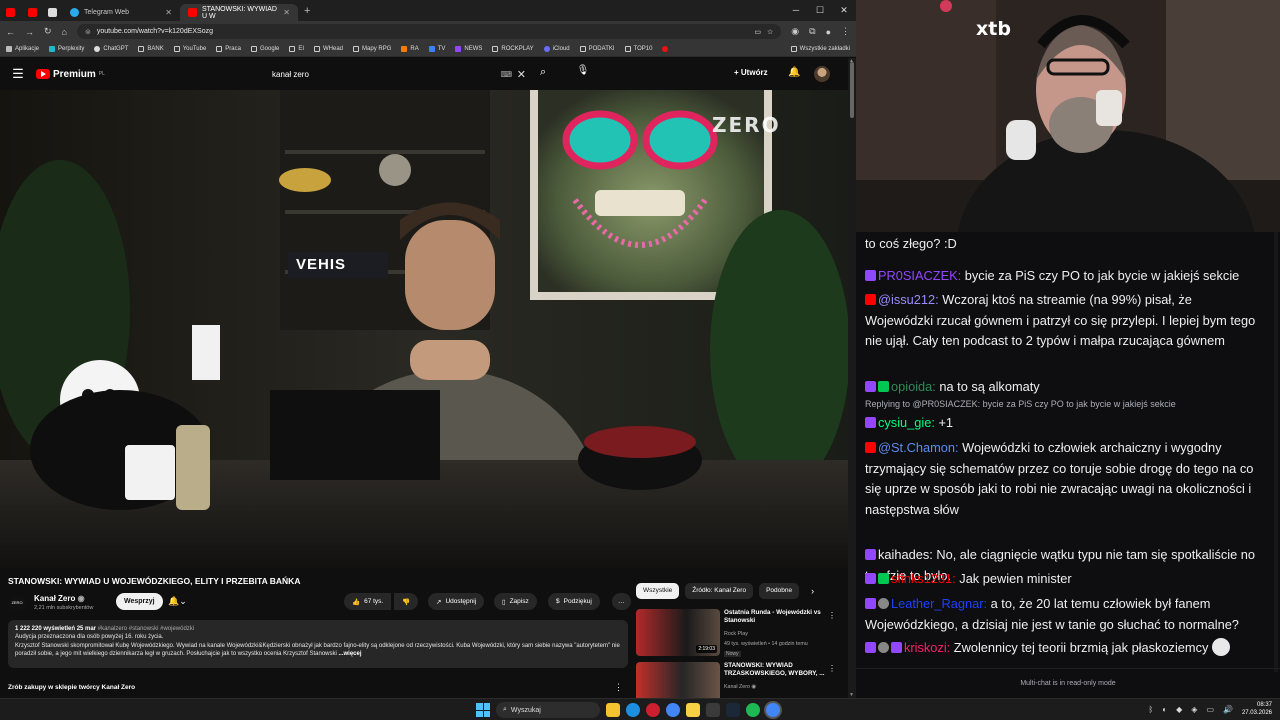 The image size is (1280, 720). What do you see at coordinates (828, 32) in the screenshot?
I see `profile-icon: ●` at bounding box center [828, 32].